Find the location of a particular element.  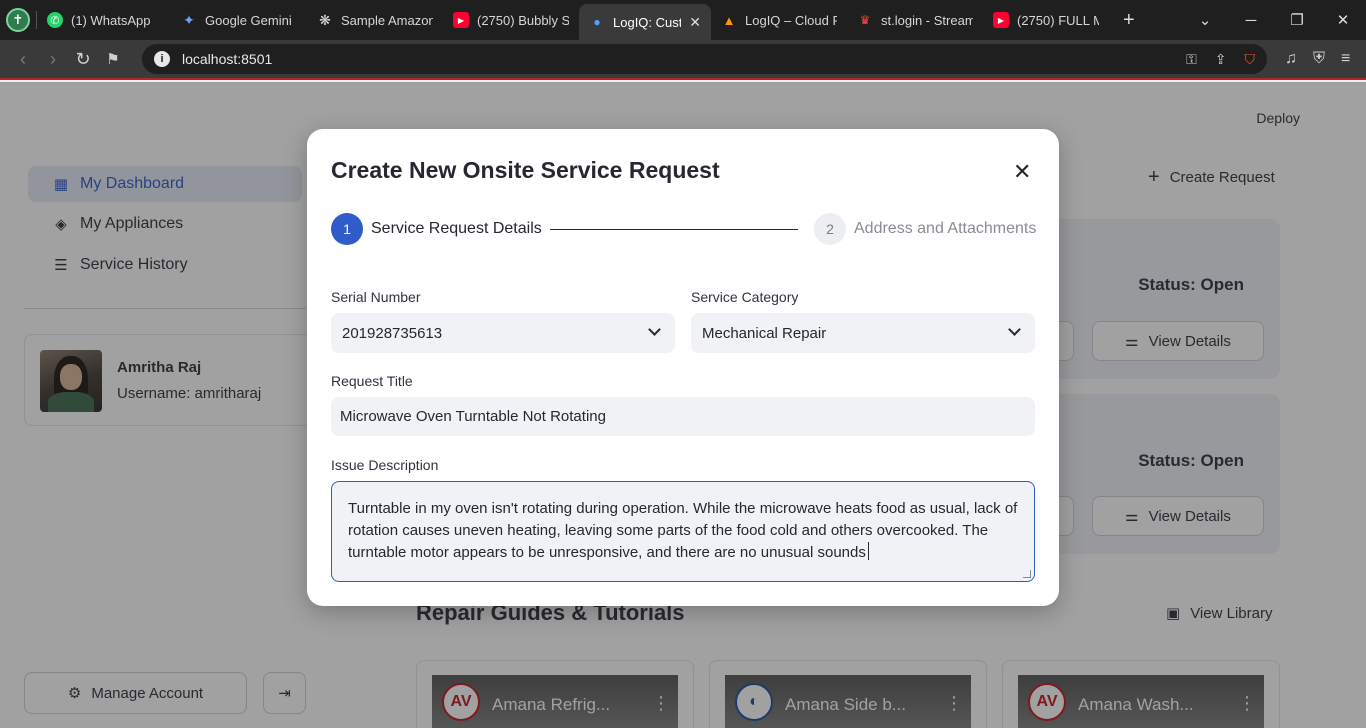

url-text: localhost:8501 is located at coordinates (227, 59).